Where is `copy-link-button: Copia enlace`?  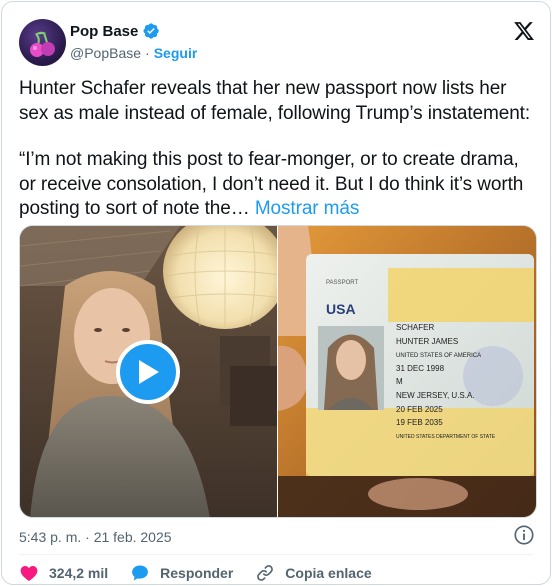
copy-link-button: Copia enlace is located at coordinates (313, 573).